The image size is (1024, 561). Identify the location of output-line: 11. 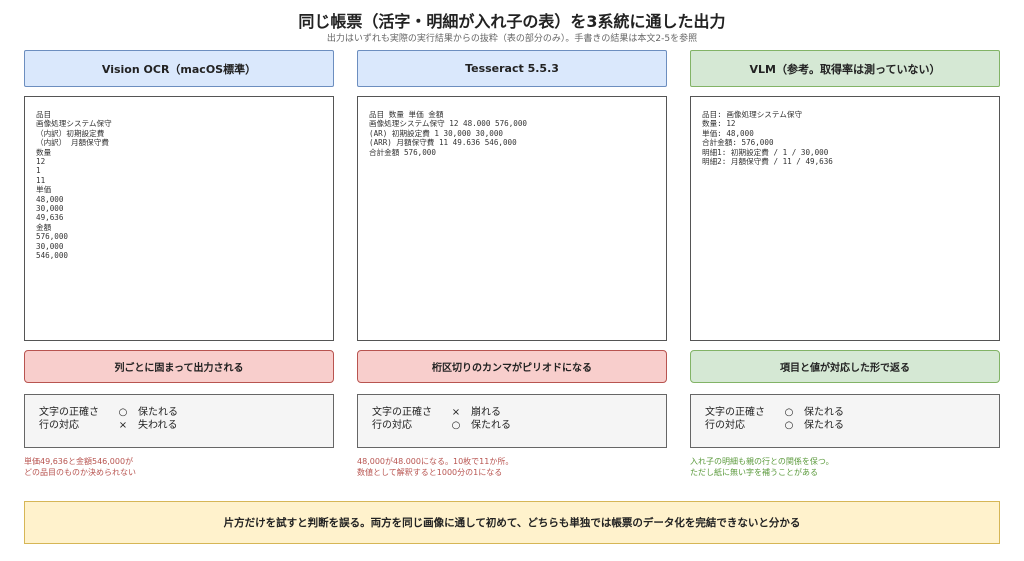
(41, 180).